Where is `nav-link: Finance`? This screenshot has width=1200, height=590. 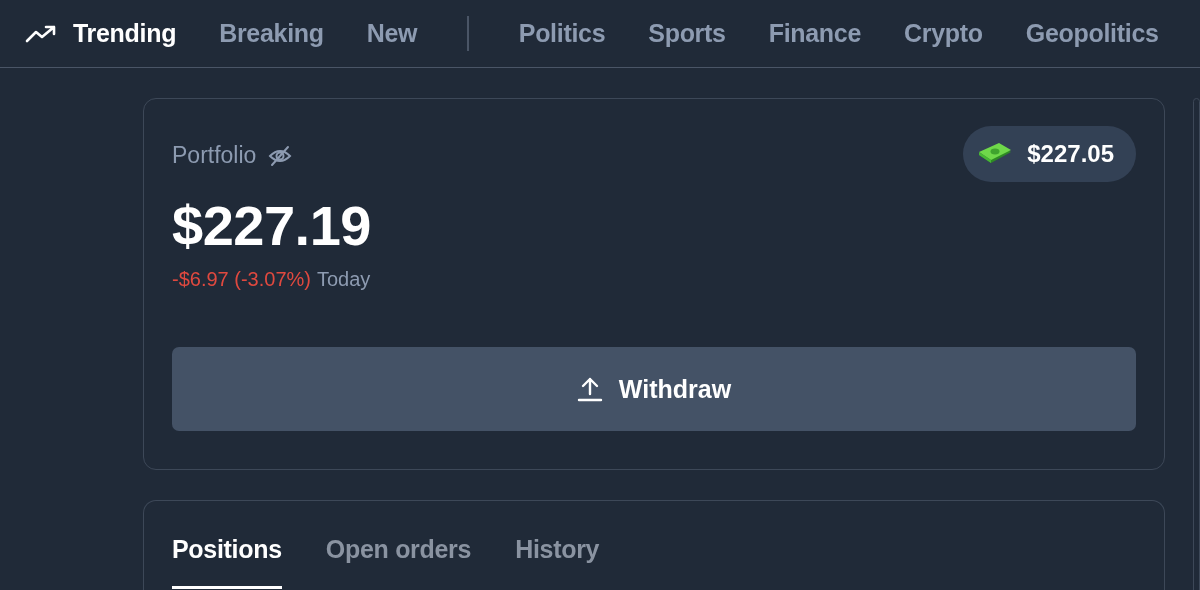 nav-link: Finance is located at coordinates (815, 33).